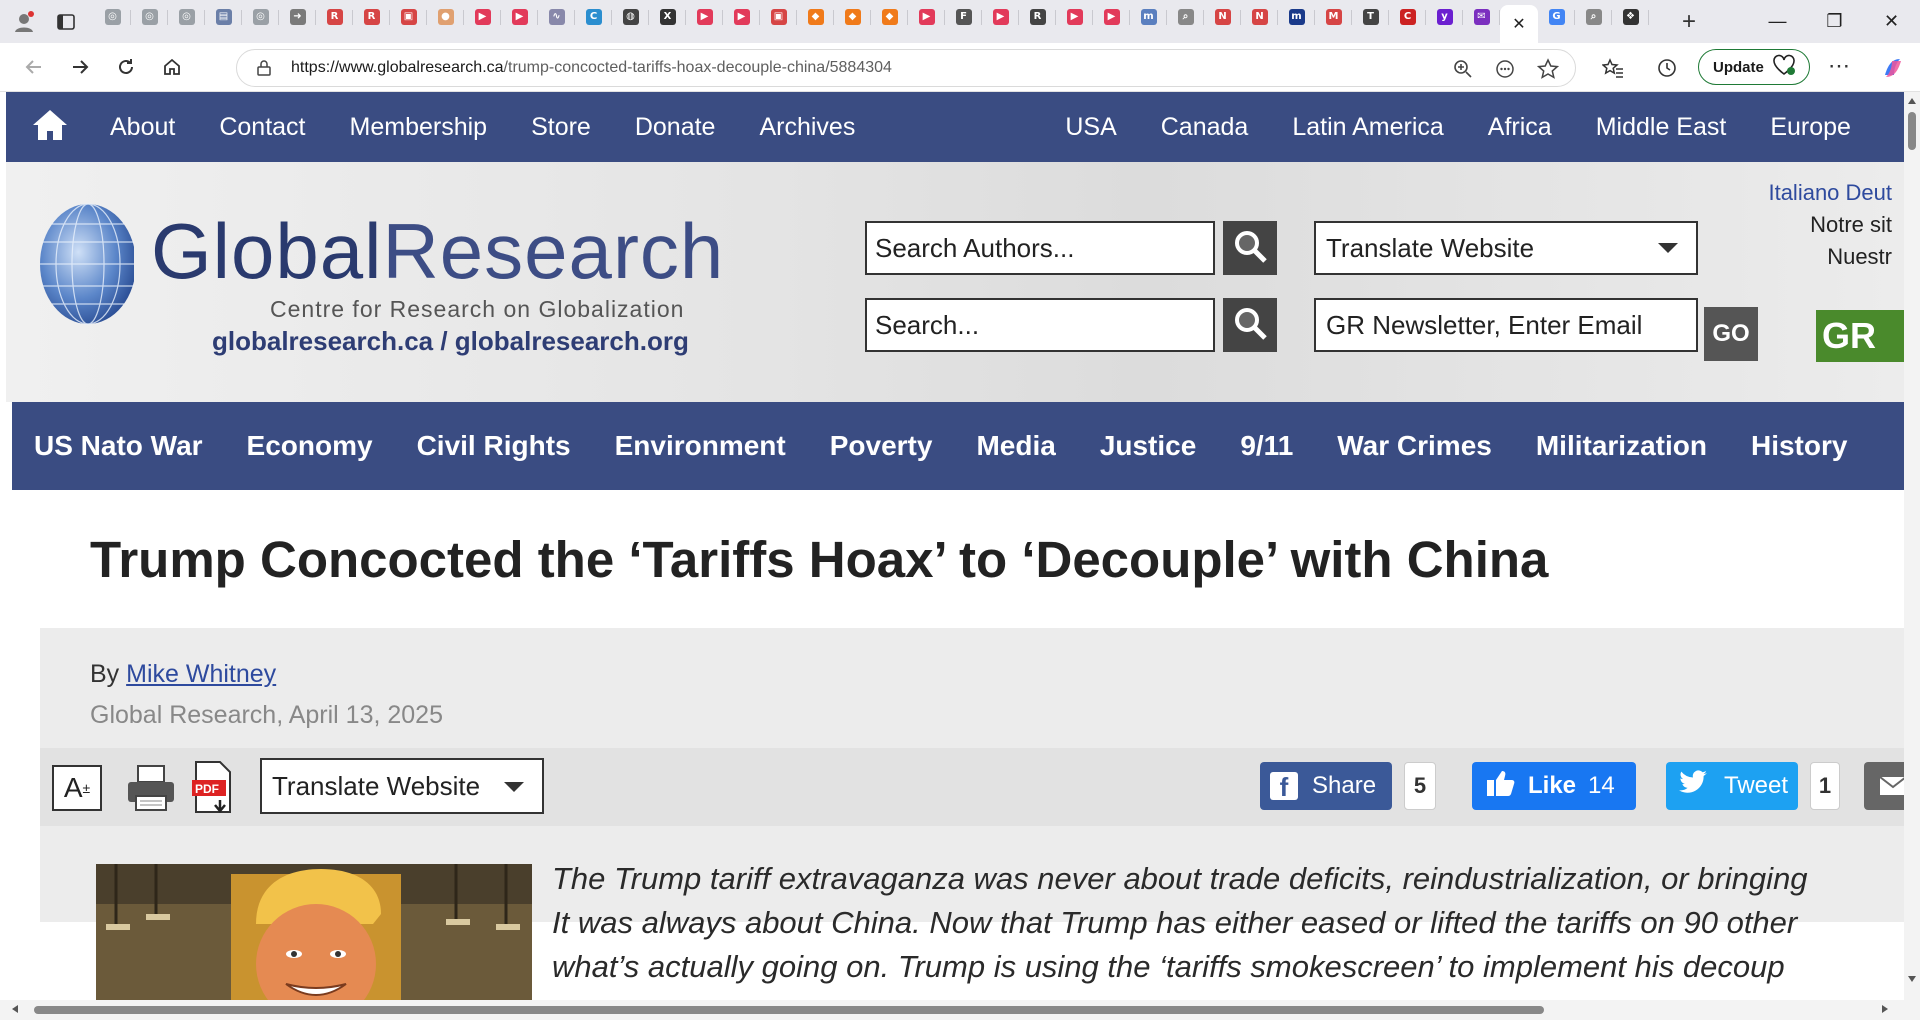 The width and height of the screenshot is (1920, 1020). Describe the element at coordinates (1250, 325) in the screenshot. I see `search-button` at that location.